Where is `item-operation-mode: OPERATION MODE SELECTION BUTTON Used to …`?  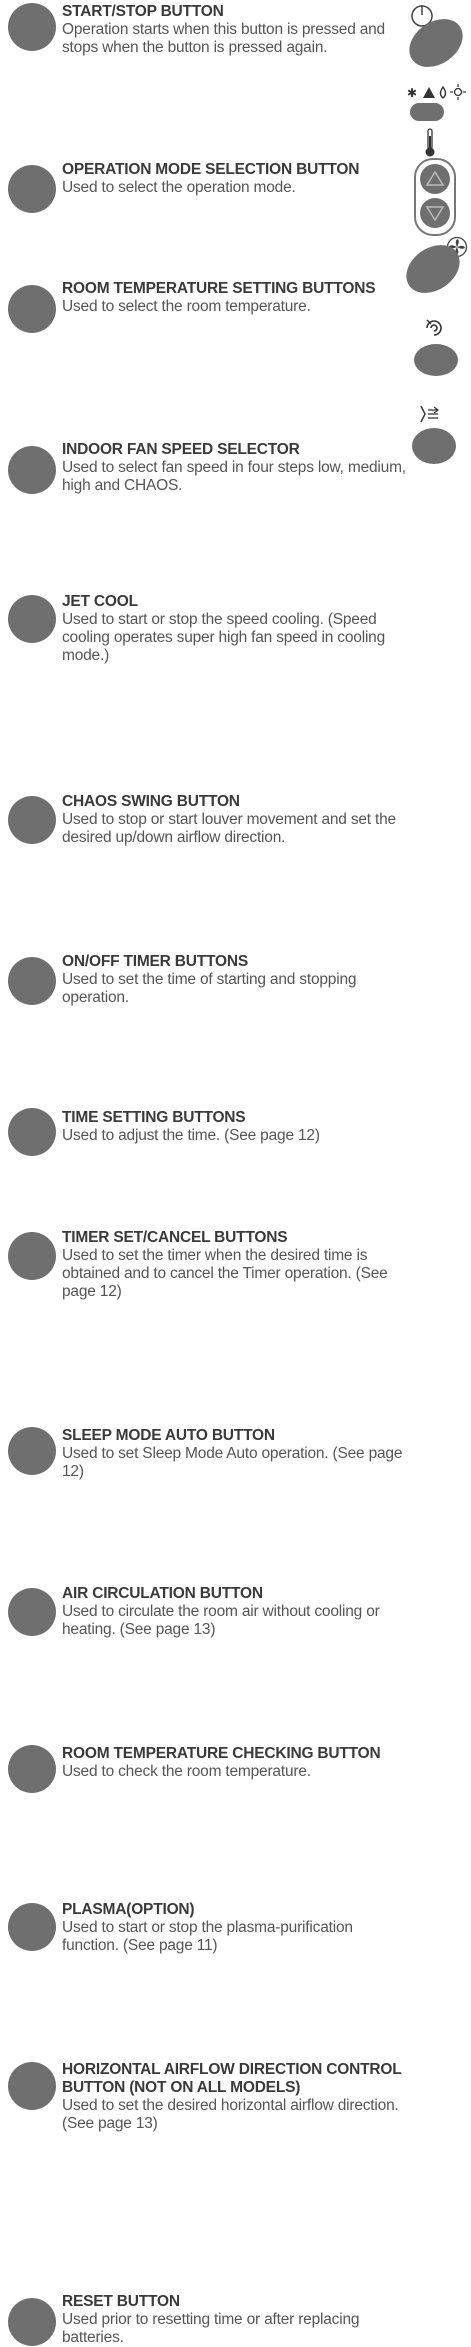 item-operation-mode: OPERATION MODE SELECTION BUTTON Used to … is located at coordinates (205, 146).